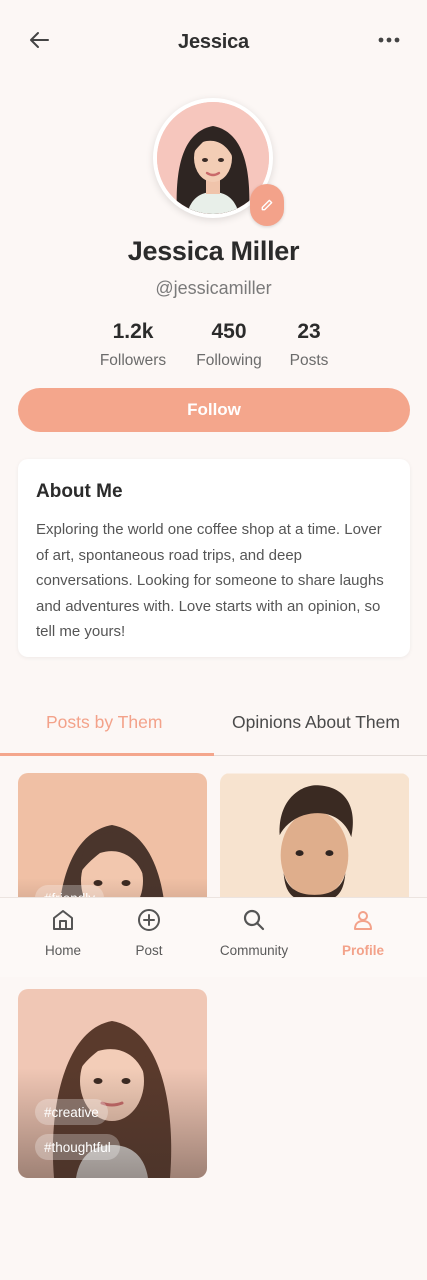 Image resolution: width=427 pixels, height=1280 pixels. I want to click on followers-stat: 1.2k Followers, so click(133, 345).